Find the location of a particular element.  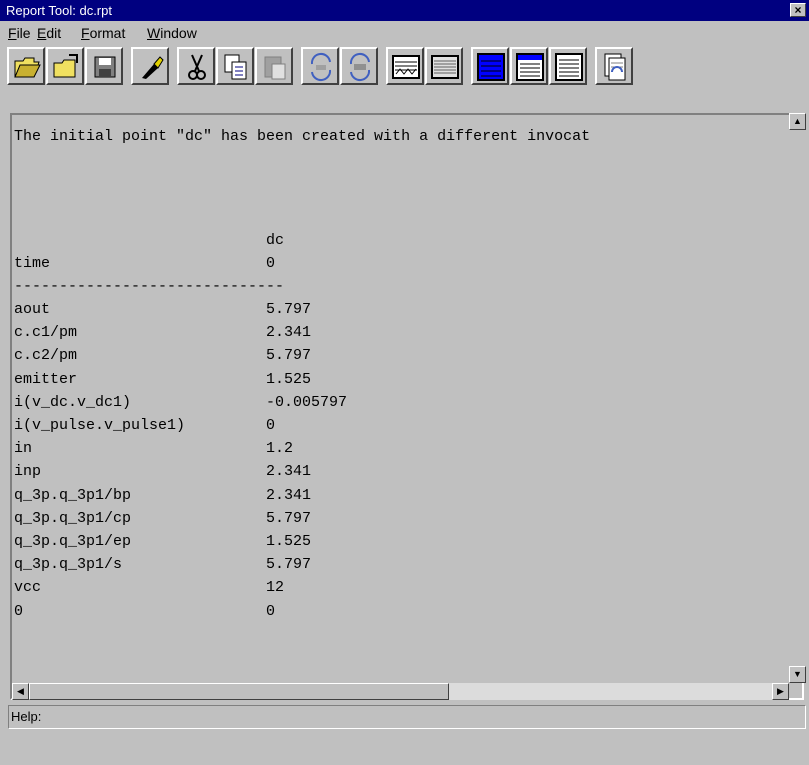

scroll-right-button: ▶ is located at coordinates (780, 691).